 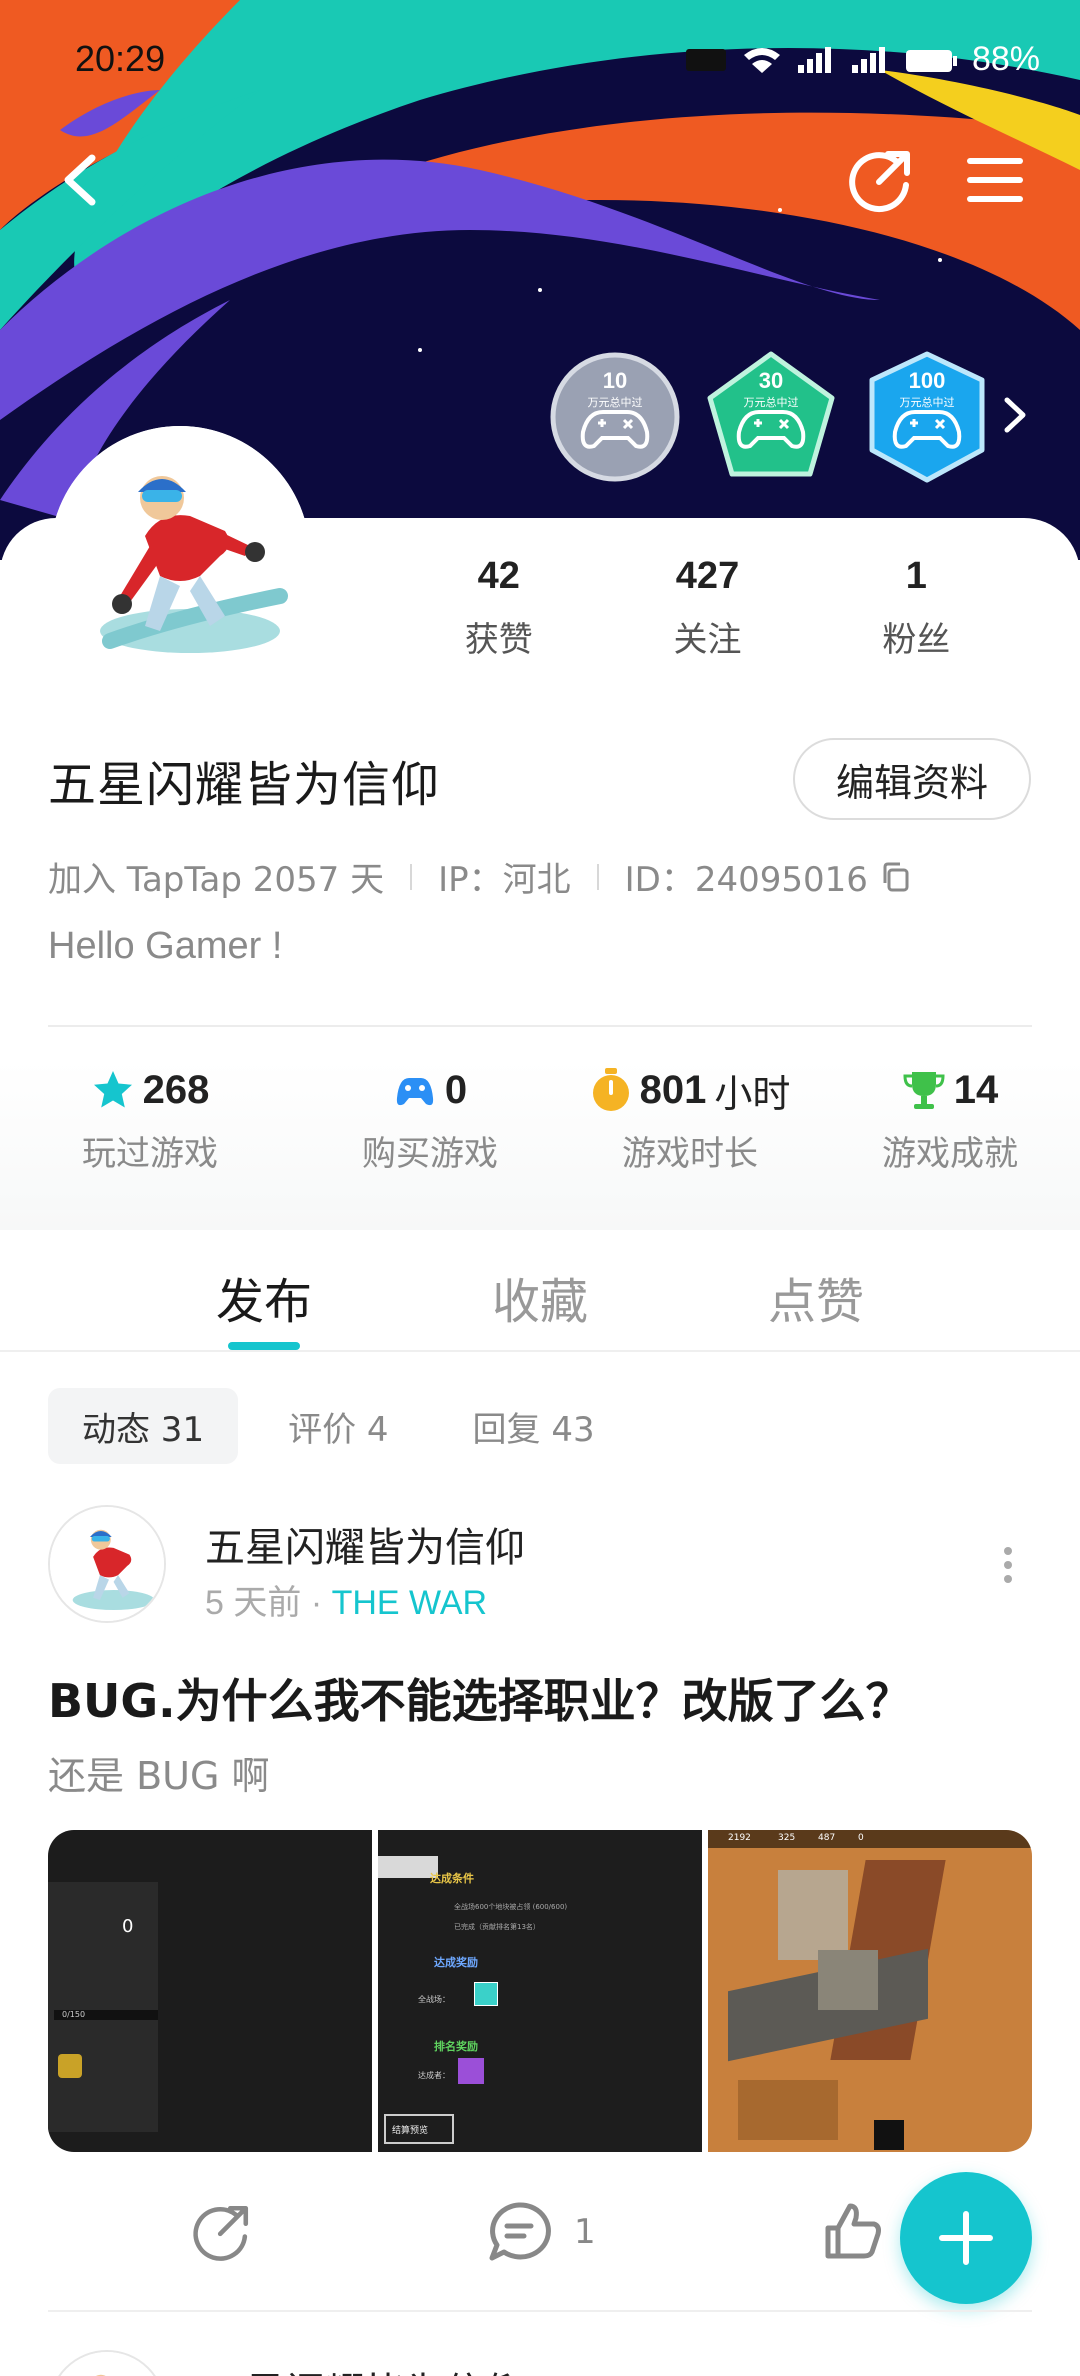 What do you see at coordinates (540, 1297) in the screenshot?
I see `tab-favorites: 收藏` at bounding box center [540, 1297].